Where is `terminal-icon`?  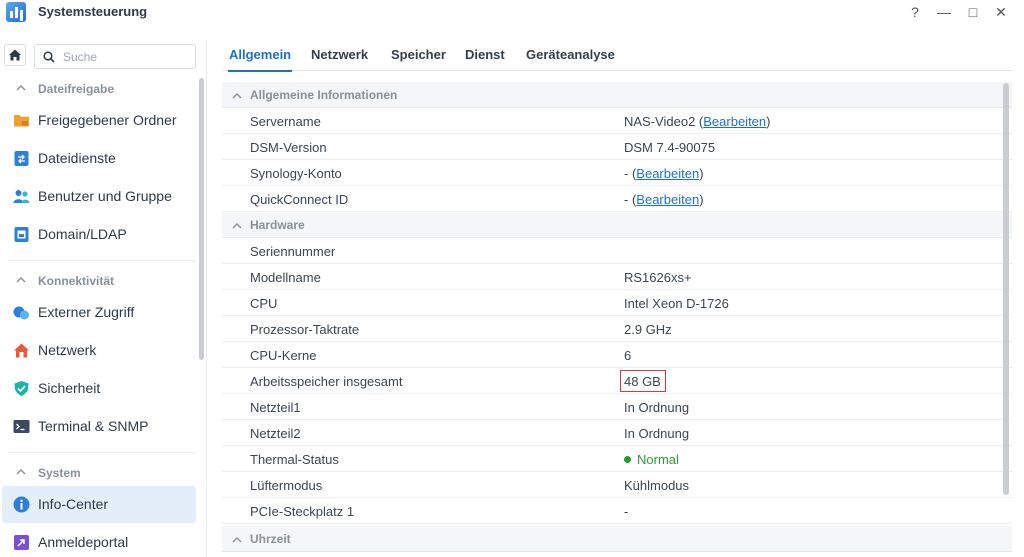 terminal-icon is located at coordinates (21, 426).